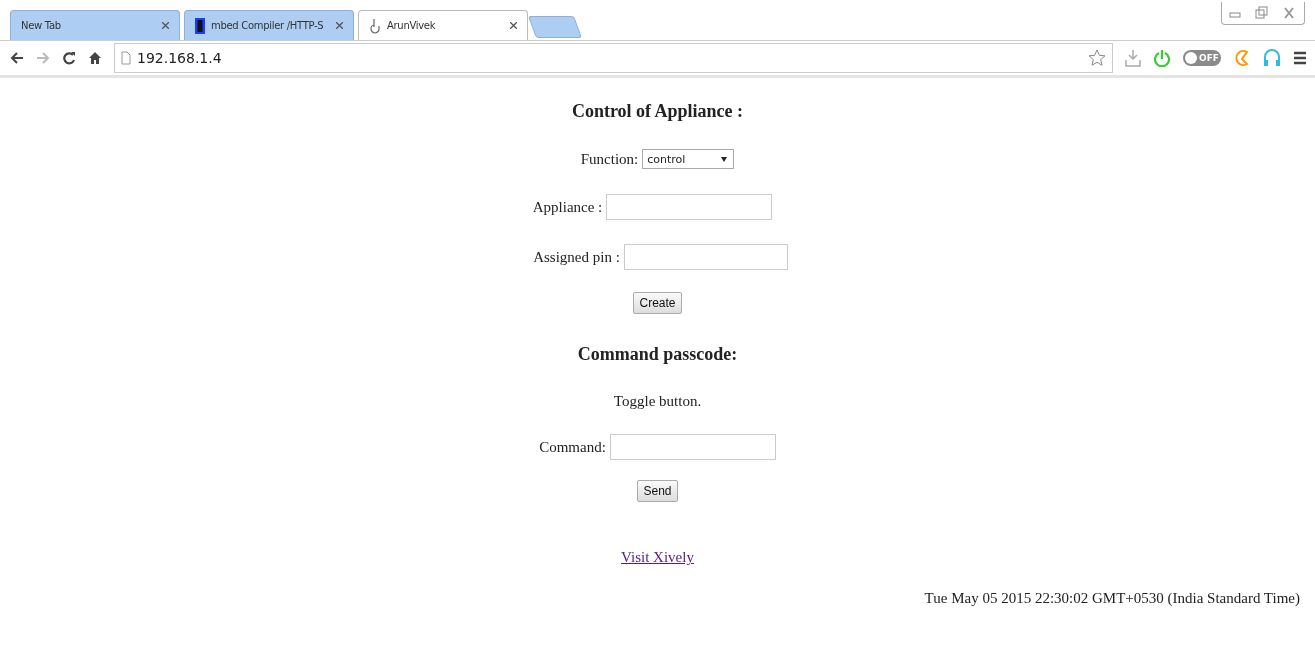 The image size is (1315, 649). I want to click on address-bar: 192.168.1.4, so click(613, 58).